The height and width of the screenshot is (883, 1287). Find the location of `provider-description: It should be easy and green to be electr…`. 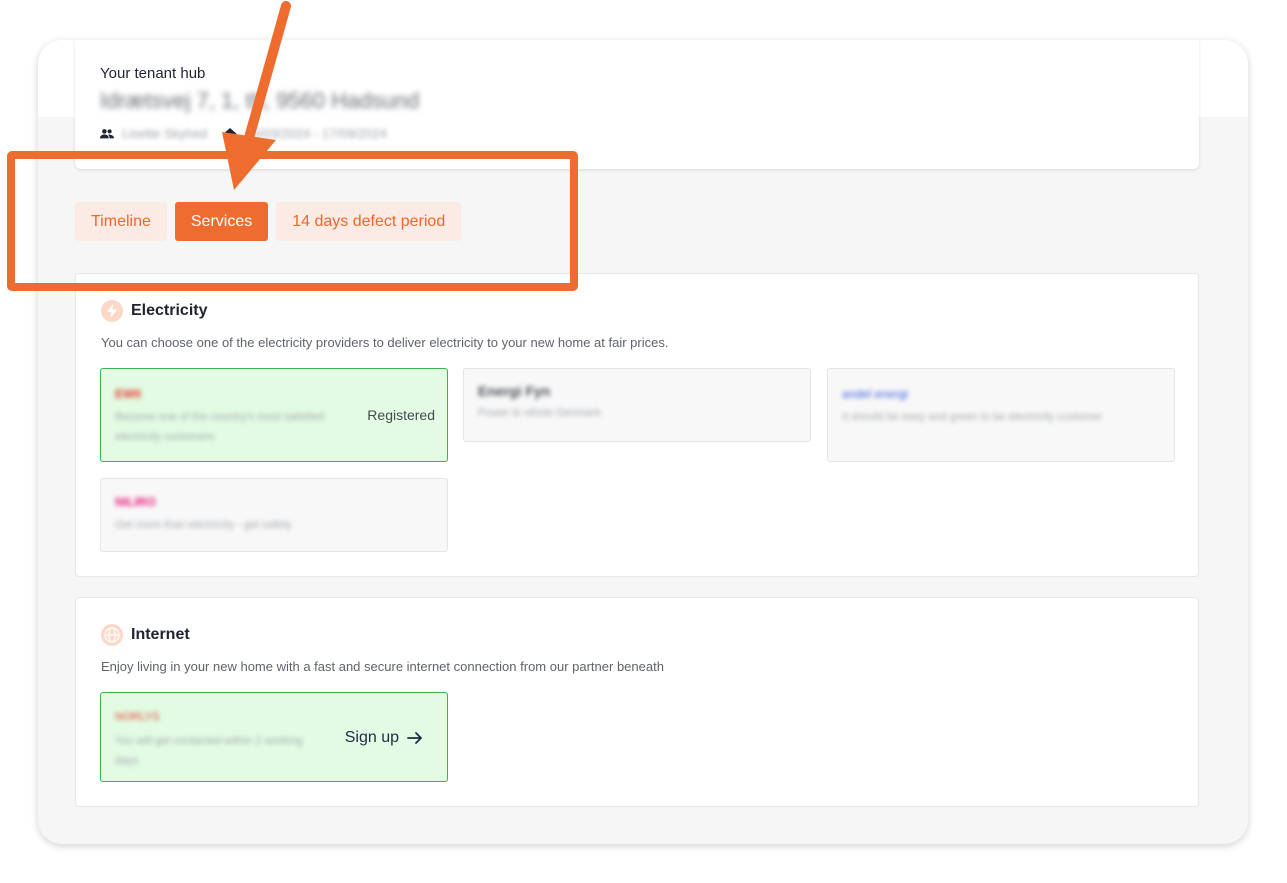

provider-description: It should be easy and green to be electr… is located at coordinates (972, 417).